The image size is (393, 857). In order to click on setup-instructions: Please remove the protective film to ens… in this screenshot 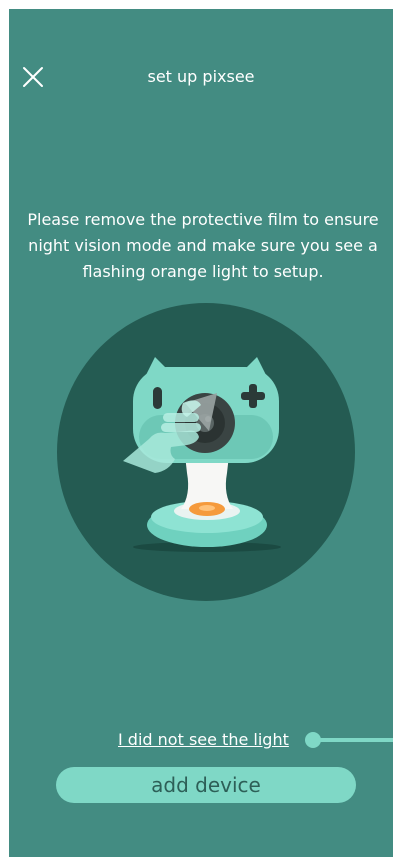, I will do `click(203, 245)`.